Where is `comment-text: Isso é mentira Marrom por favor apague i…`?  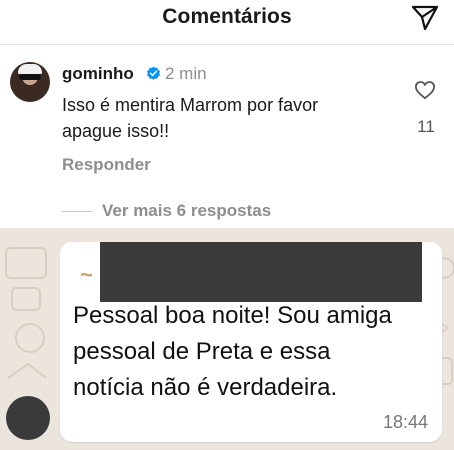
comment-text: Isso é mentira Marrom por favor apague i… is located at coordinates (190, 118).